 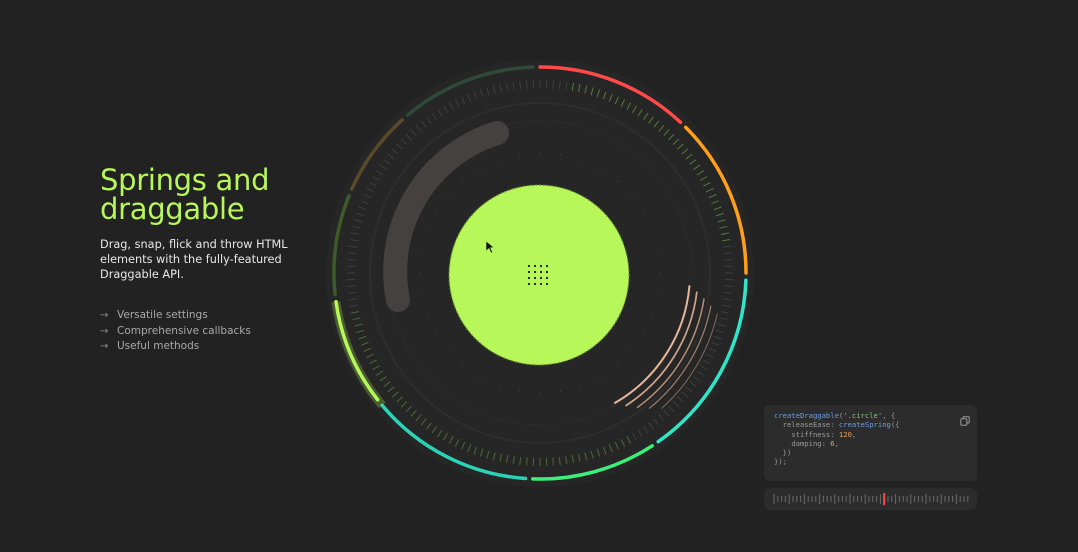 What do you see at coordinates (889, 415) in the screenshot?
I see `code-token: , {` at bounding box center [889, 415].